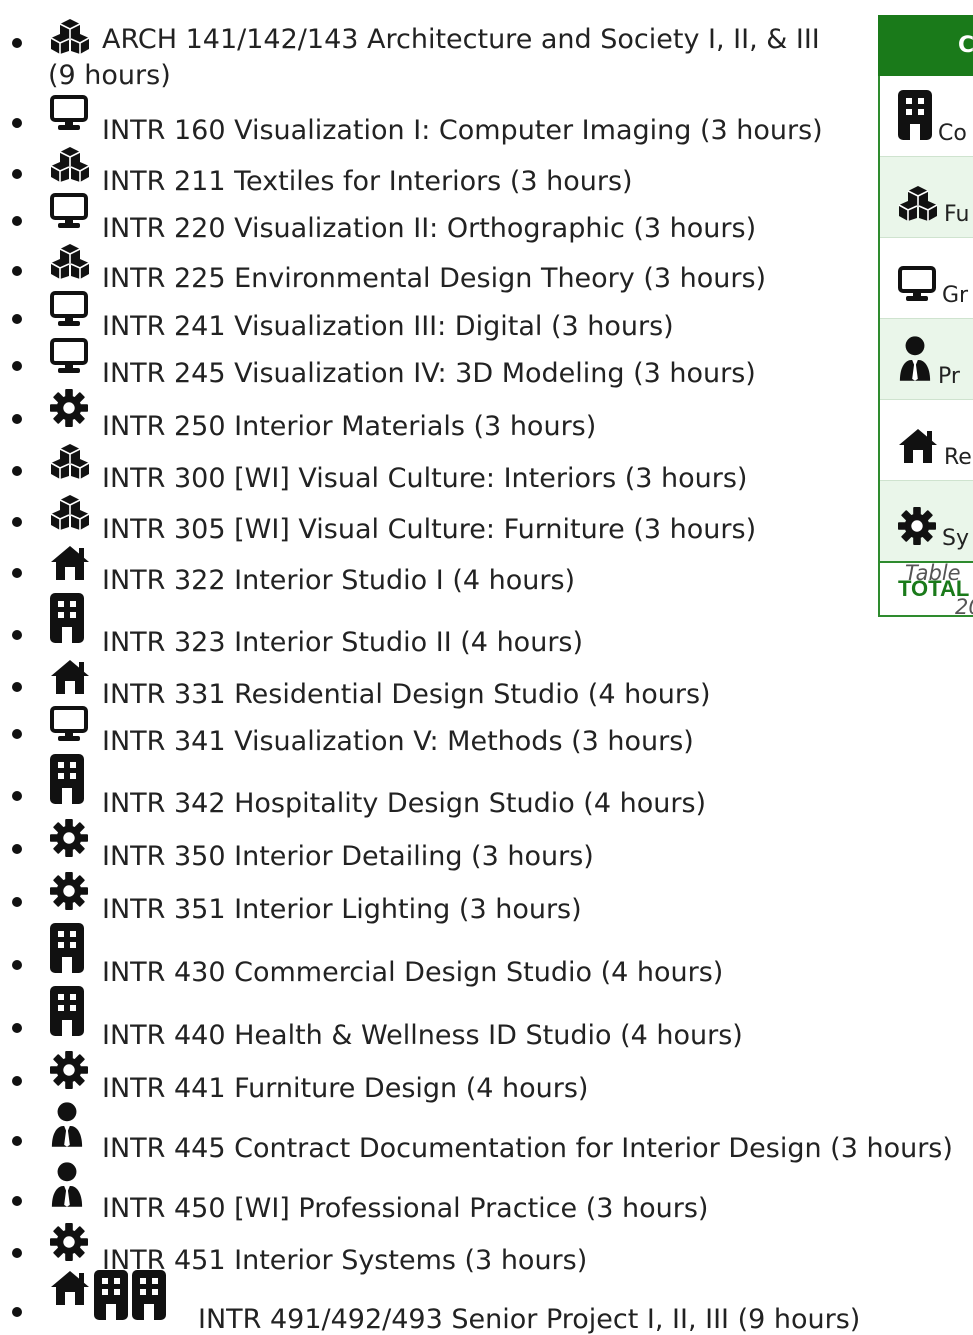 The image size is (973, 1335). What do you see at coordinates (425, 571) in the screenshot?
I see `list-item: INTR 322 Interior Studio I (4 hours)` at bounding box center [425, 571].